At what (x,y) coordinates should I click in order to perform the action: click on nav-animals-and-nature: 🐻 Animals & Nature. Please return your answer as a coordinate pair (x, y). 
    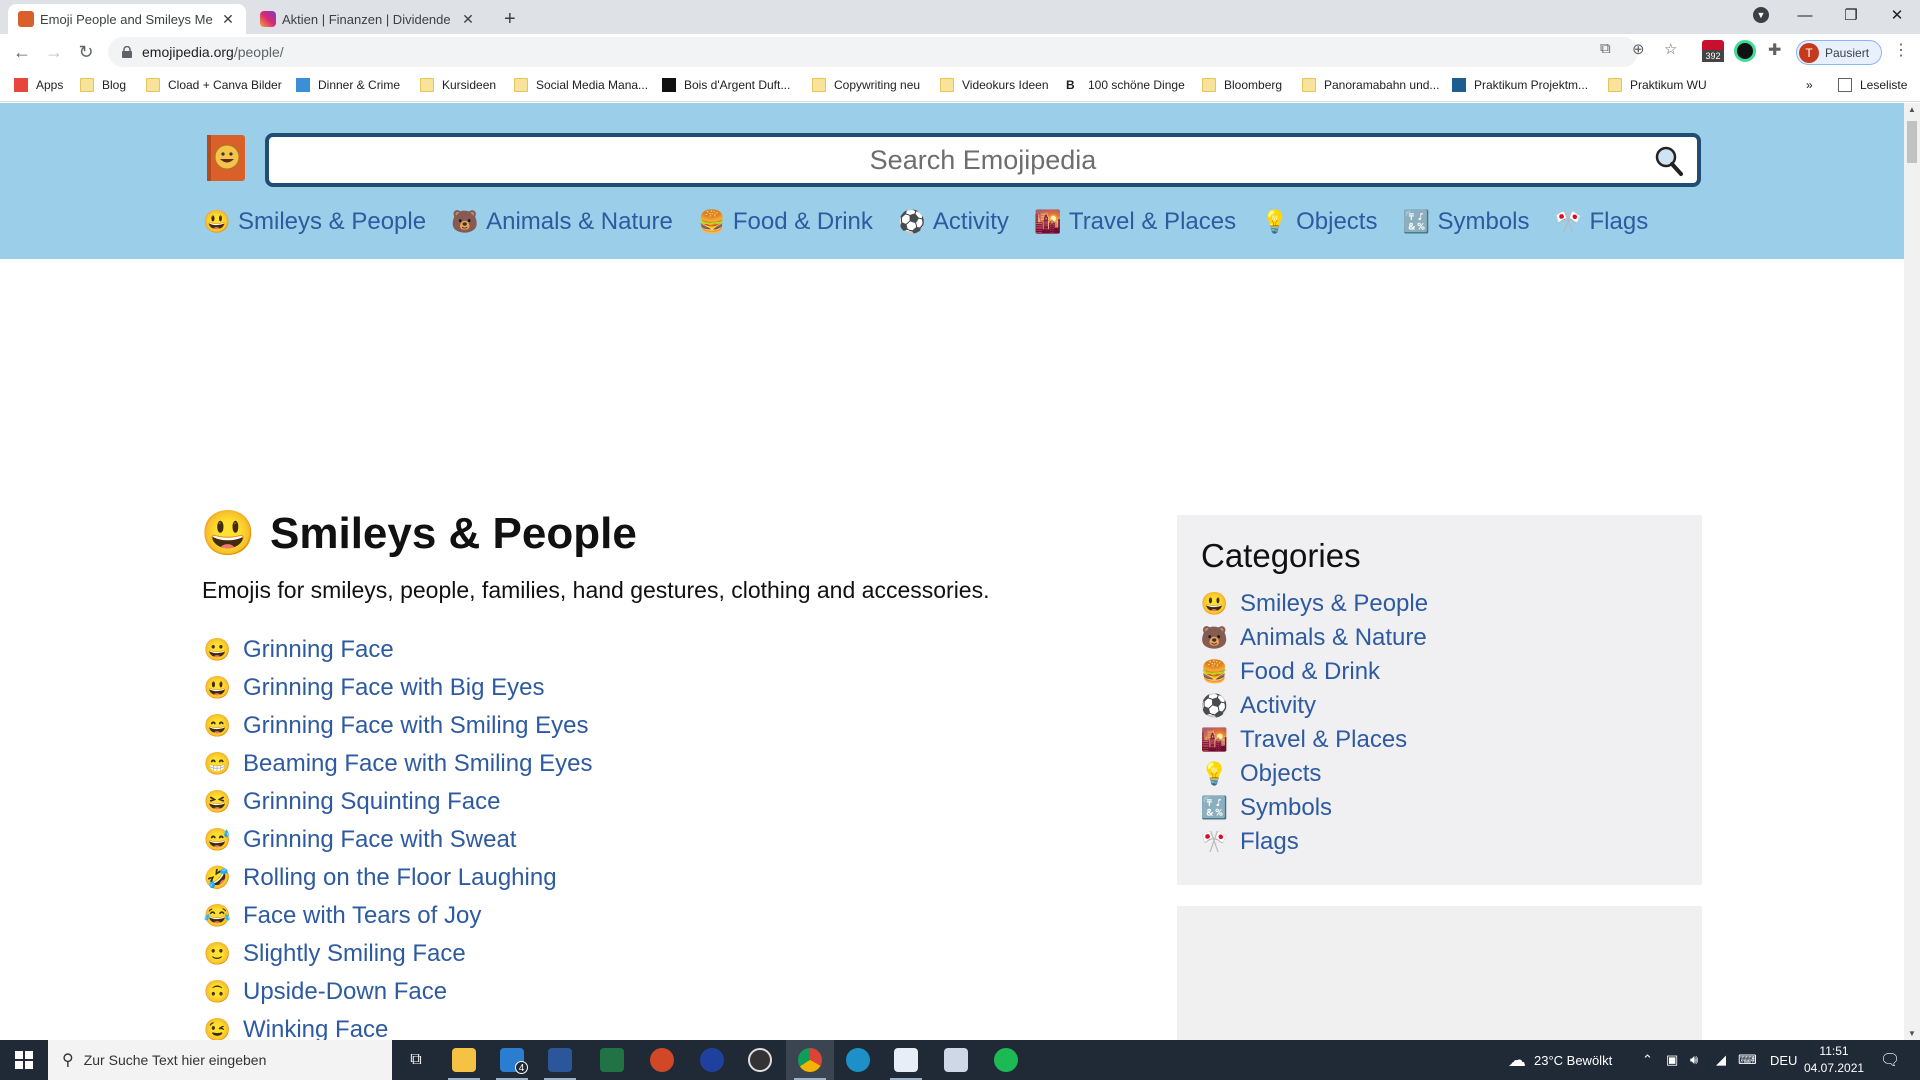
    Looking at the image, I should click on (561, 222).